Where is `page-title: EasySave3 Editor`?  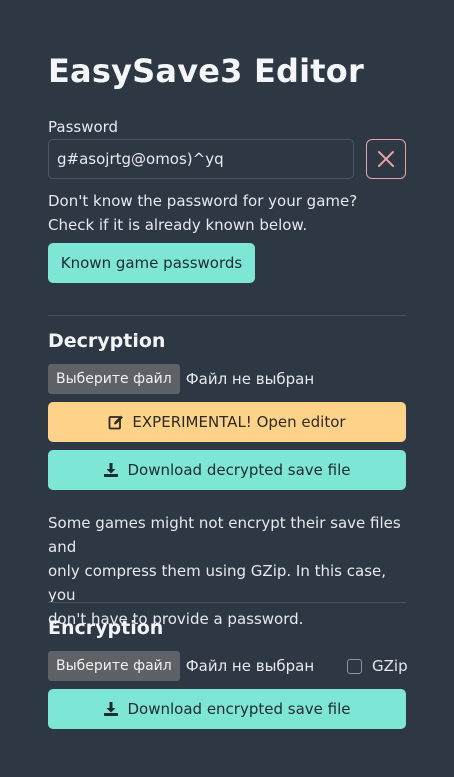 page-title: EasySave3 Editor is located at coordinates (206, 71).